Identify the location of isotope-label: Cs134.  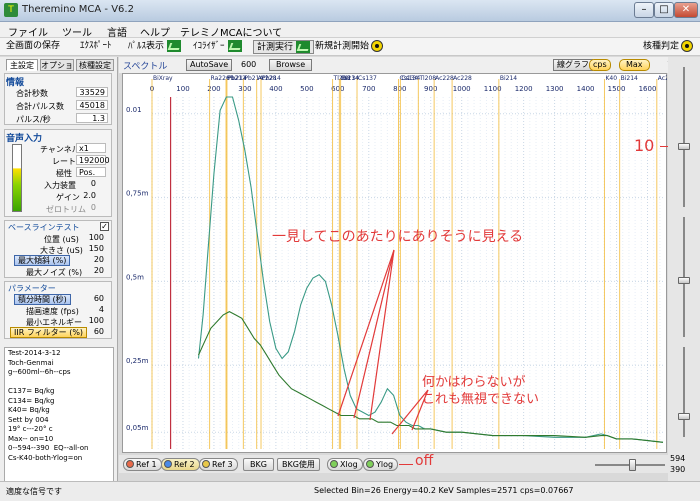
(410, 78).